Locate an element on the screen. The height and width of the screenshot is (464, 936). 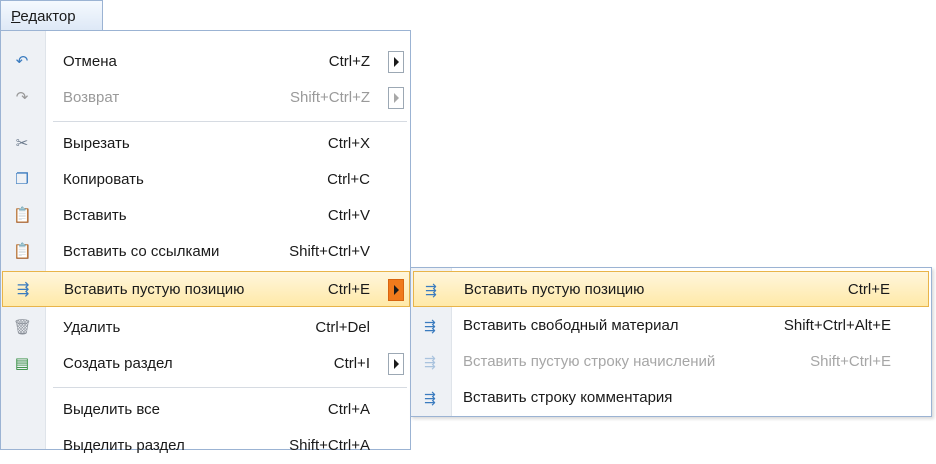
menu-item-redo: ↷ Возврат Shift+Ctrl+Z is located at coordinates (205, 98).